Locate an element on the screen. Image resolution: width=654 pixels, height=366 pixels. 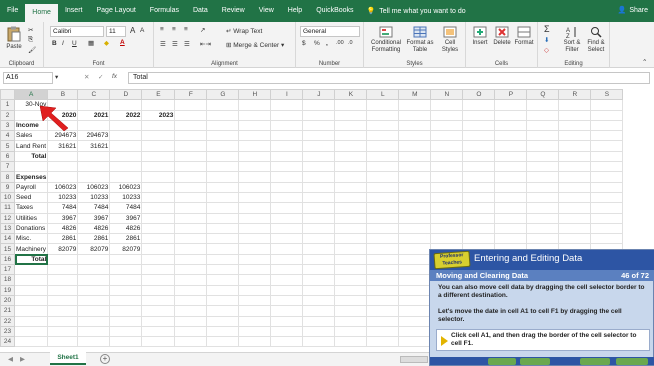
cell-h16 is located at coordinates (255, 259).